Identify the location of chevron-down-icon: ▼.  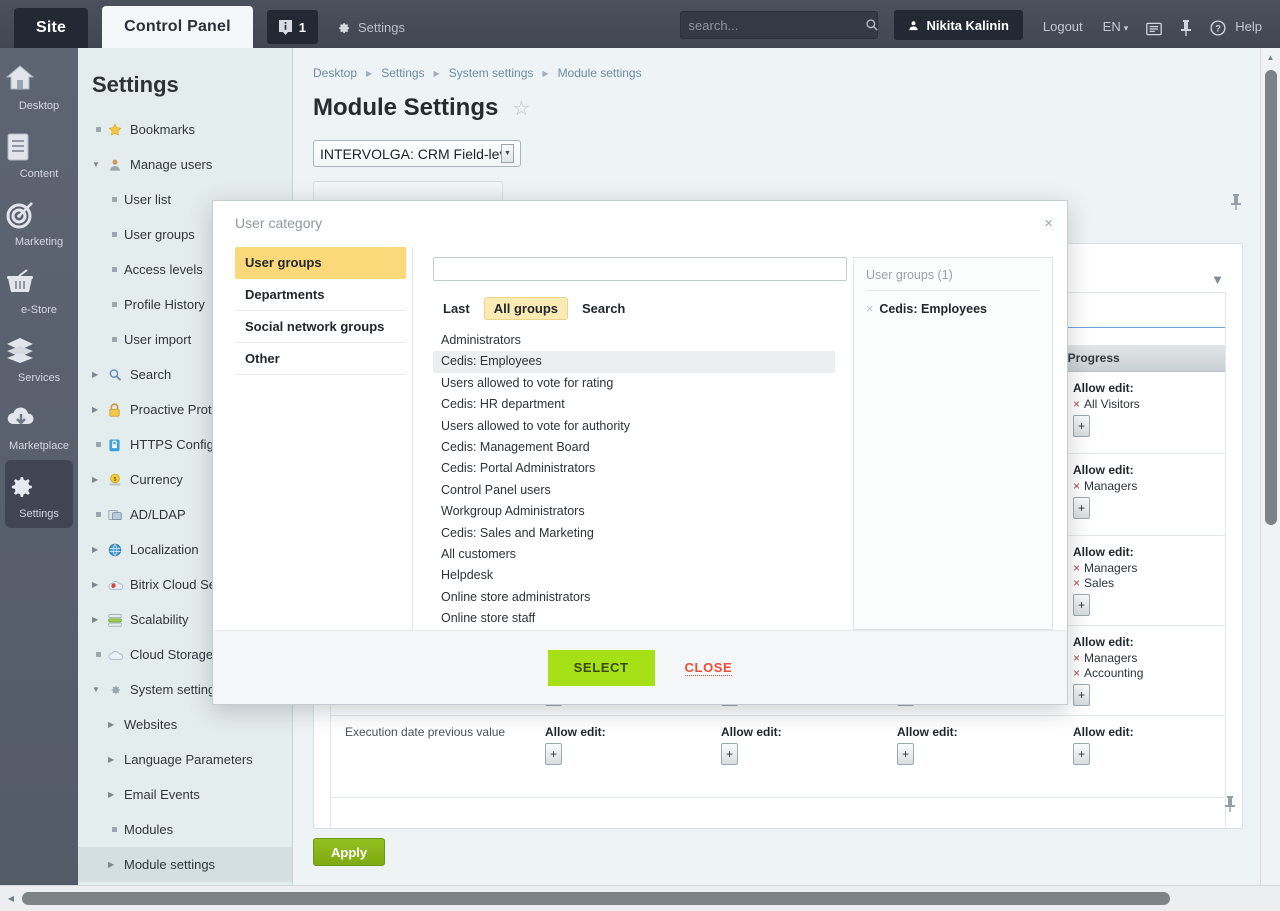
(507, 153).